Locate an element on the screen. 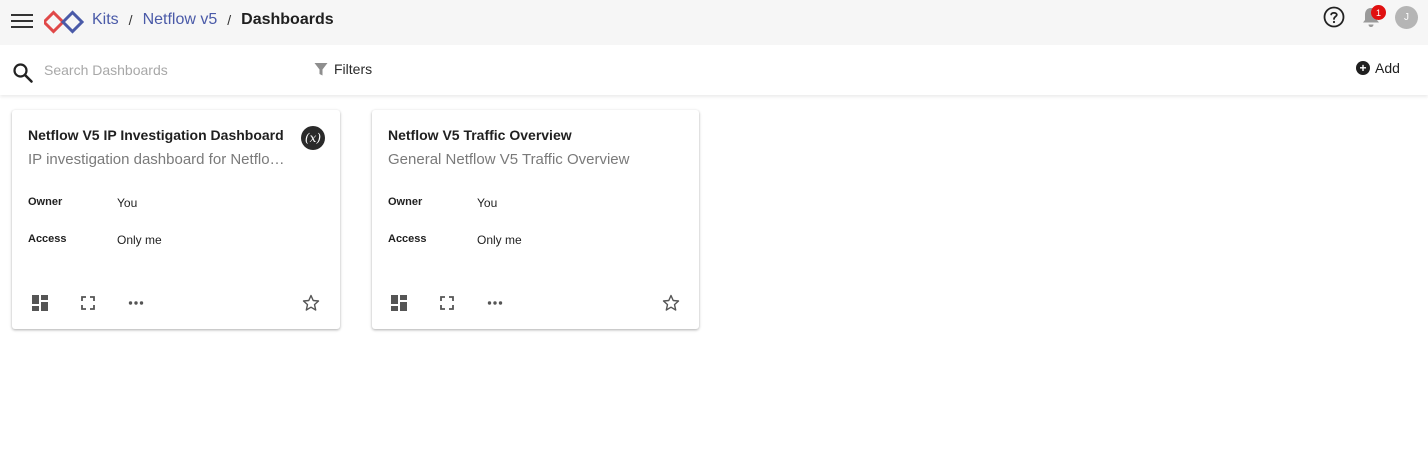 Image resolution: width=1428 pixels, height=465 pixels. dashboards-toolbar: Filters + Add is located at coordinates (714, 70).